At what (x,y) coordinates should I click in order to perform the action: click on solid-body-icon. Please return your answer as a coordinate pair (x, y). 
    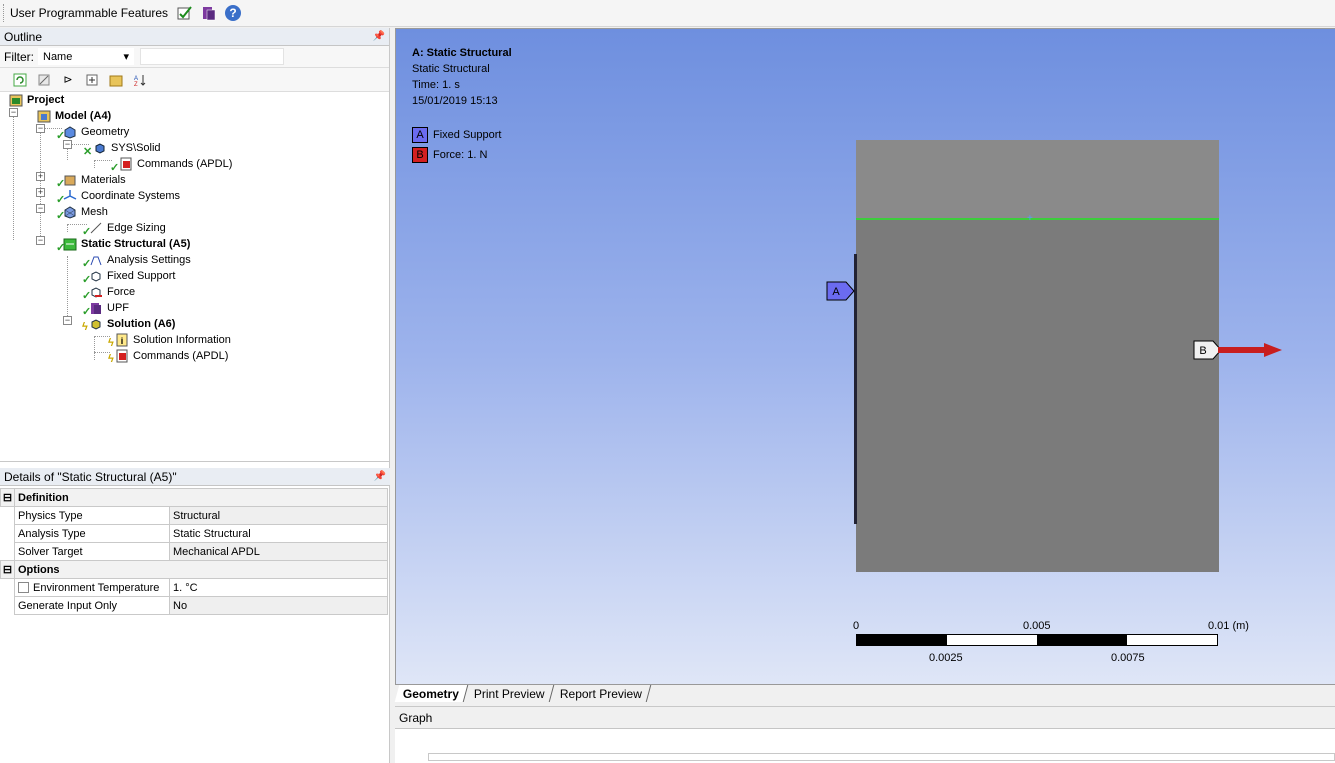
    Looking at the image, I should click on (100, 148).